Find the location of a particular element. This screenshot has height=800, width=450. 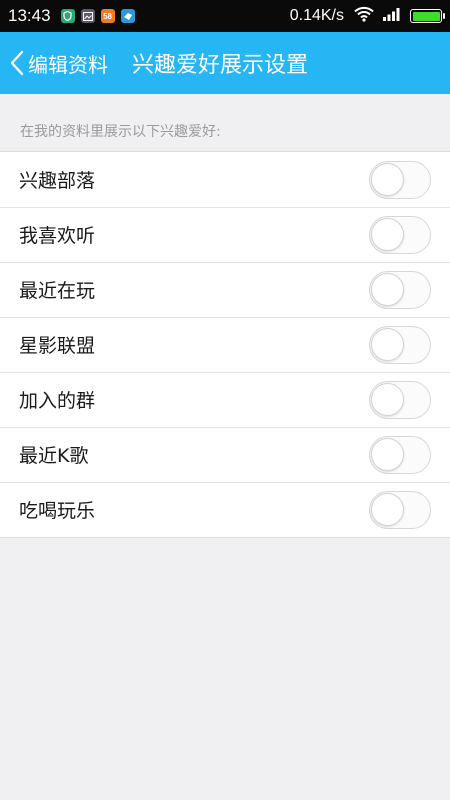

wifi-icon is located at coordinates (364, 16).